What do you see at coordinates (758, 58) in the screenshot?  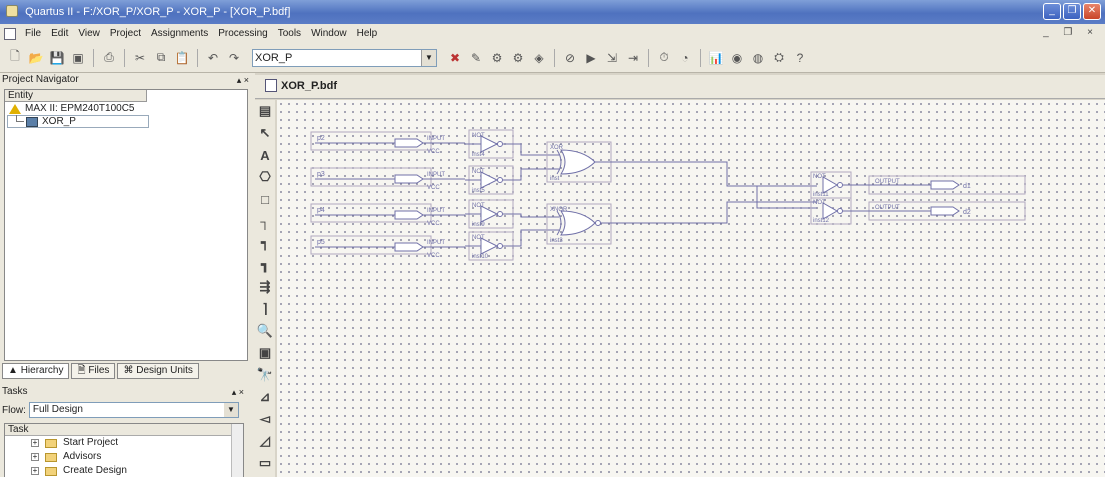 I see `signaltap-icon: ◍` at bounding box center [758, 58].